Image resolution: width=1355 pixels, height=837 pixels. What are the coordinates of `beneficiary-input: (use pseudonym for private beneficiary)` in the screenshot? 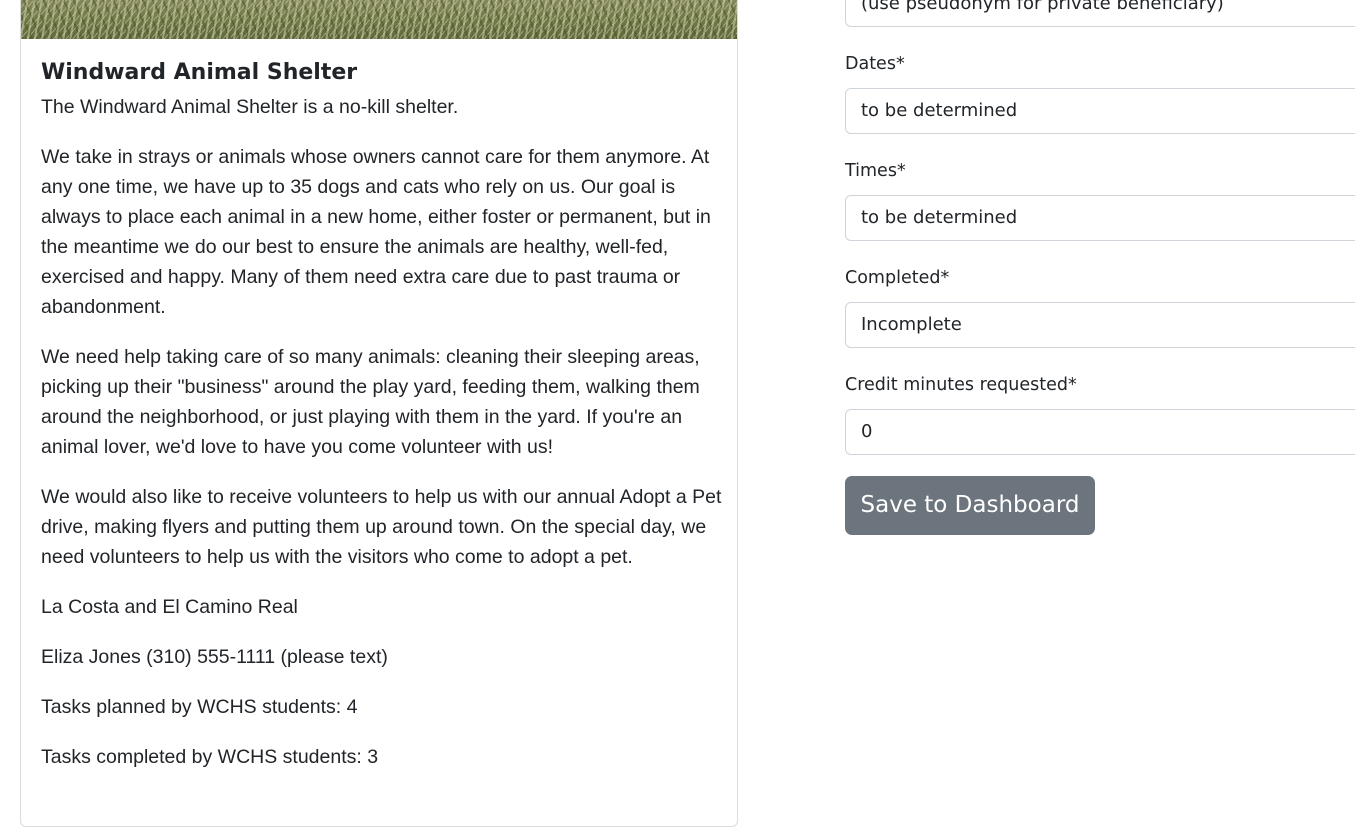 It's located at (1100, 13).